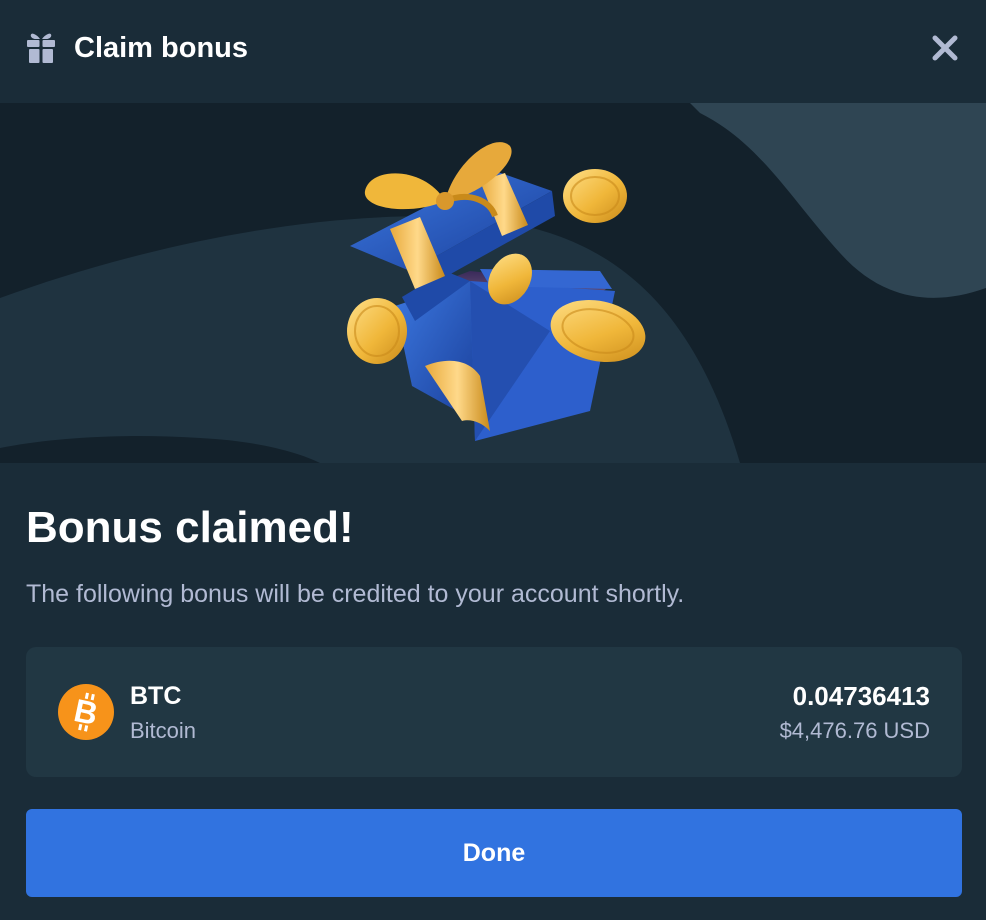  I want to click on bonus-fiat-value: $4,476.76 USD, so click(854, 730).